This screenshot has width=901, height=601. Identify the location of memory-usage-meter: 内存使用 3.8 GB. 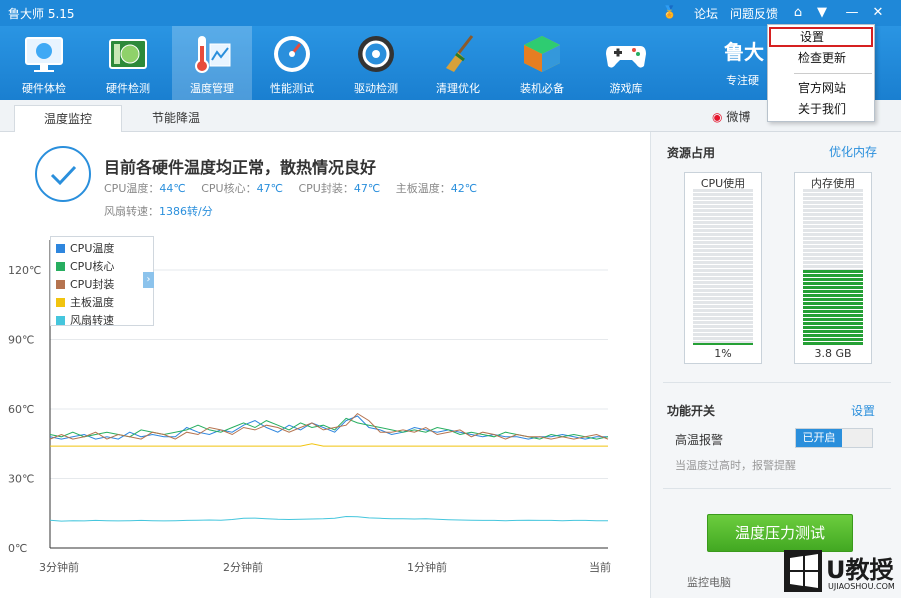
(833, 268).